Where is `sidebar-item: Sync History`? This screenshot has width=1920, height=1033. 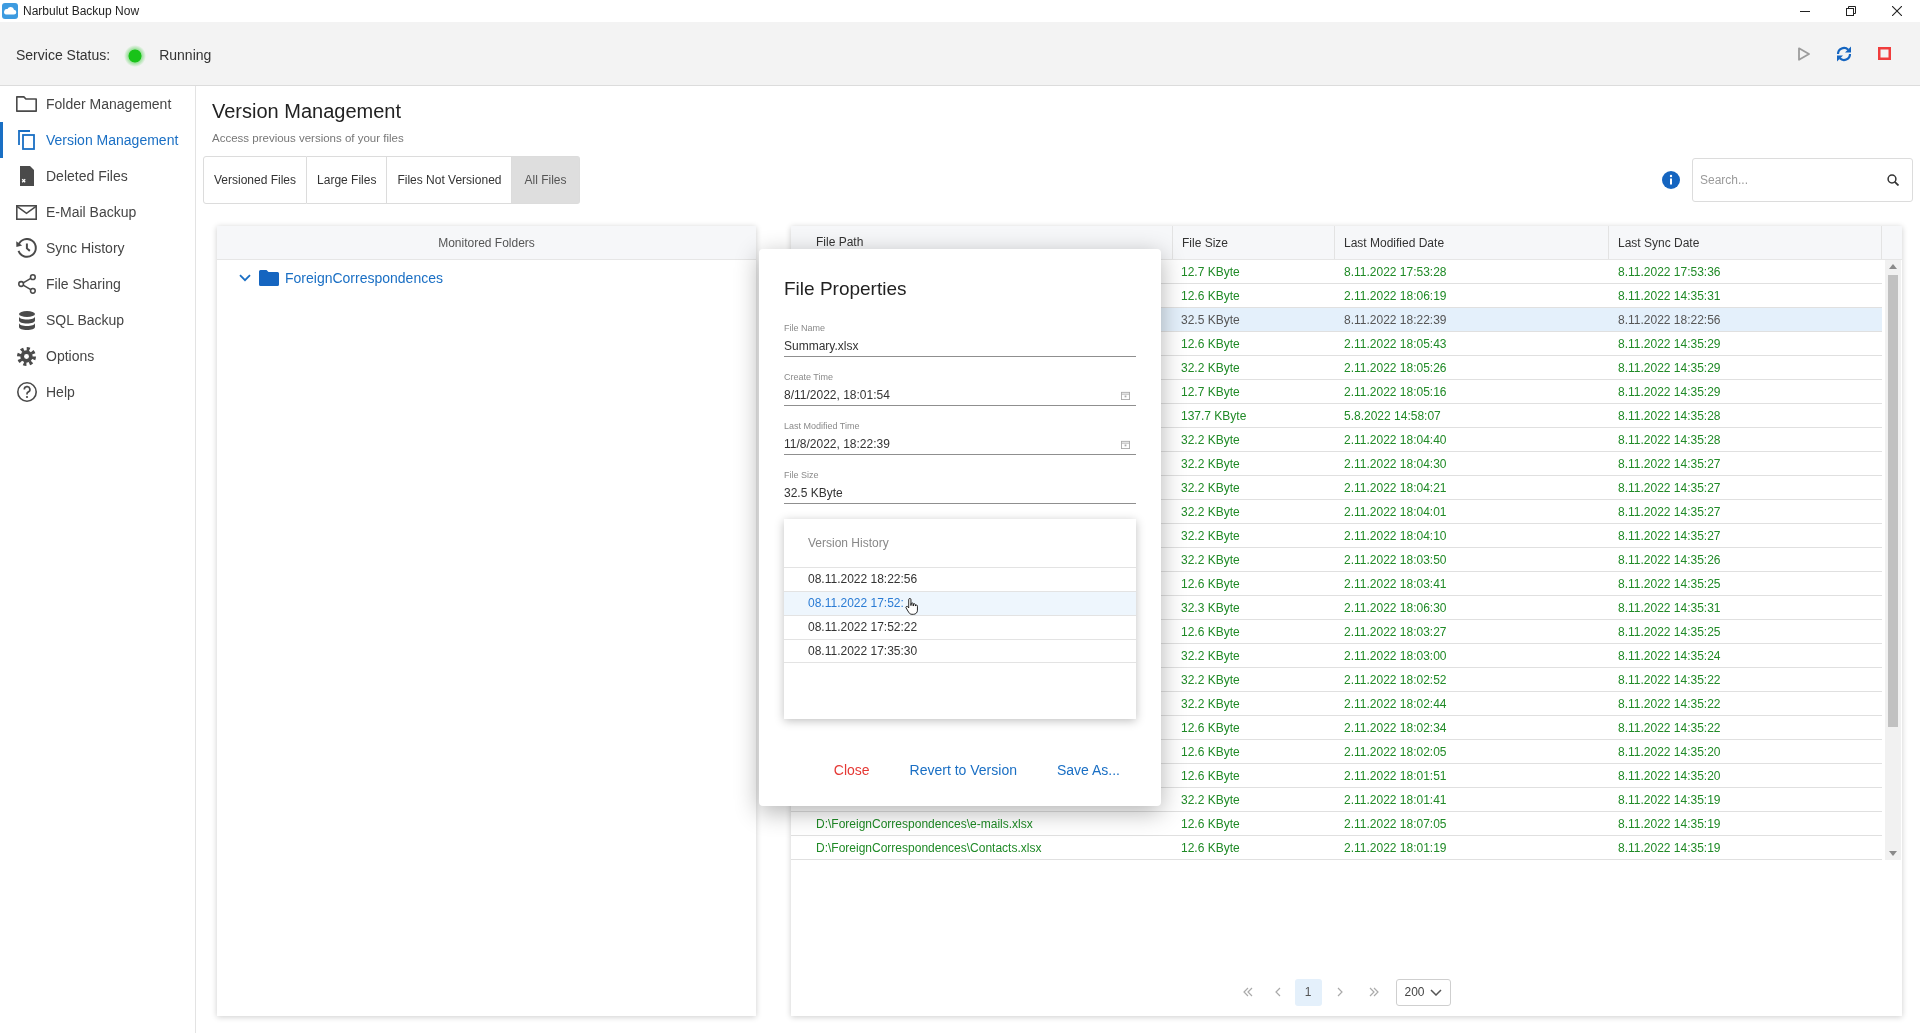
sidebar-item: Sync History is located at coordinates (97, 248).